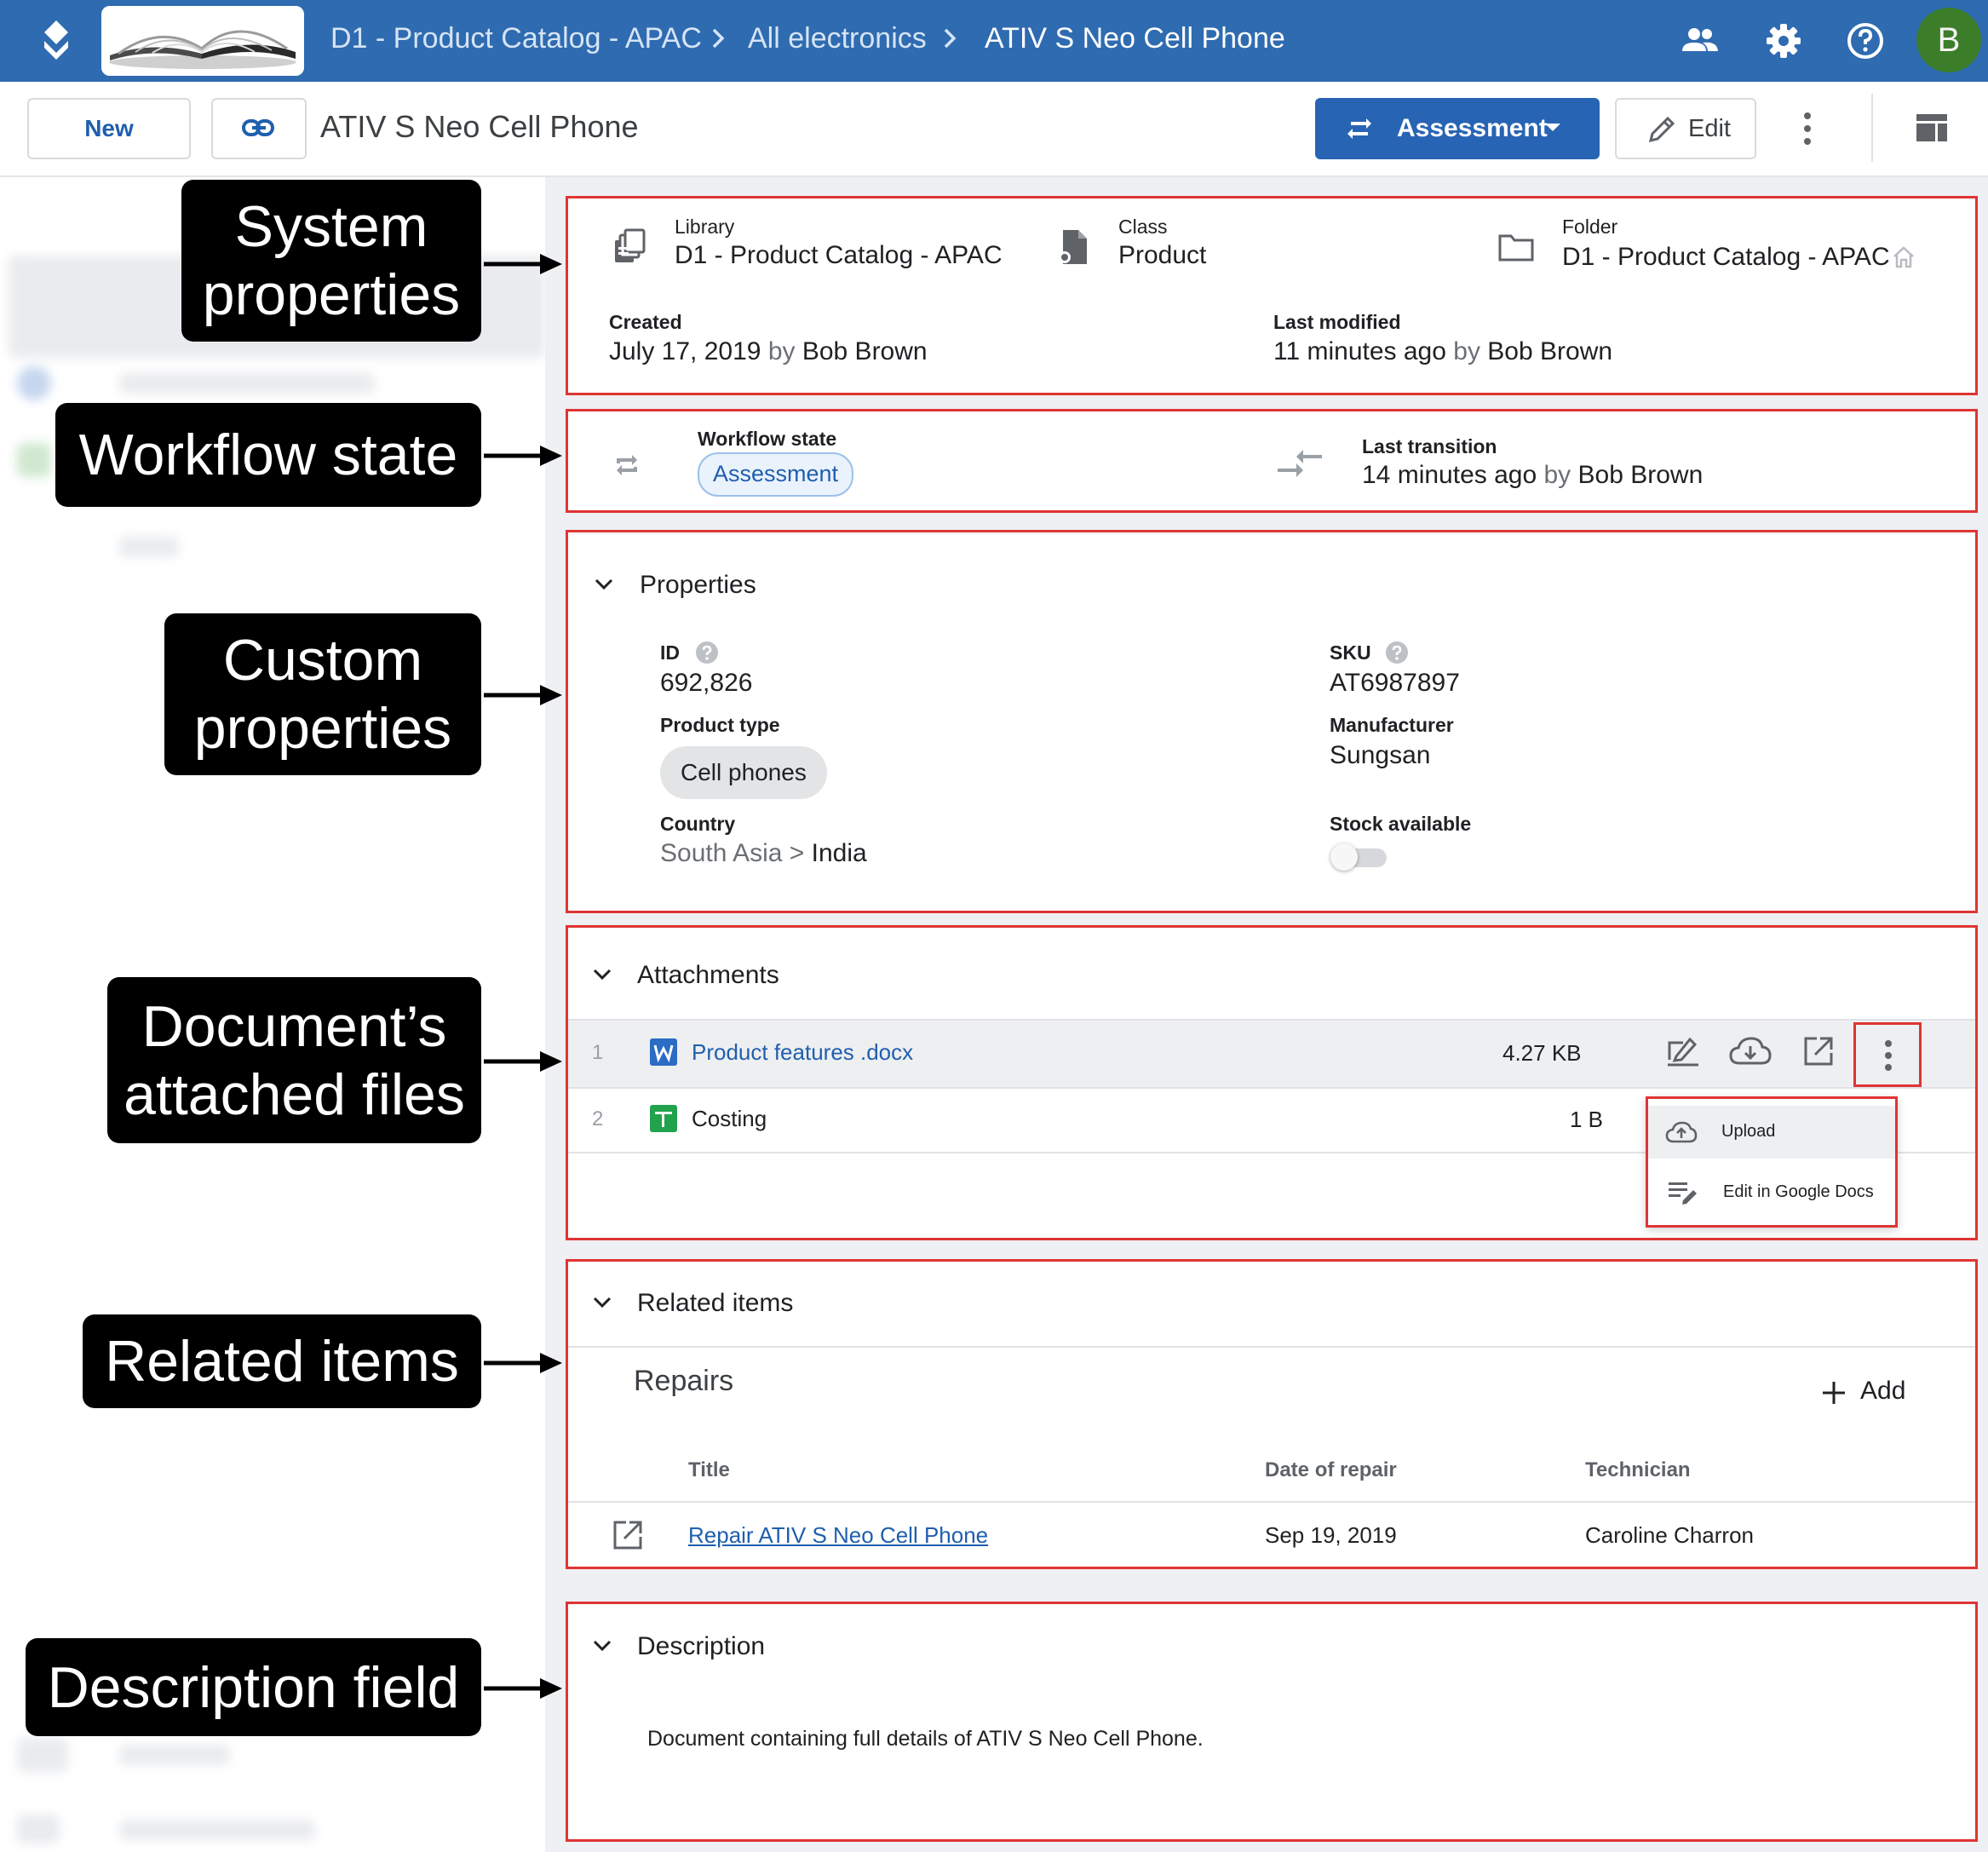 The height and width of the screenshot is (1852, 1988). Describe the element at coordinates (838, 38) in the screenshot. I see `breadcrumb-folder: All electronics` at that location.